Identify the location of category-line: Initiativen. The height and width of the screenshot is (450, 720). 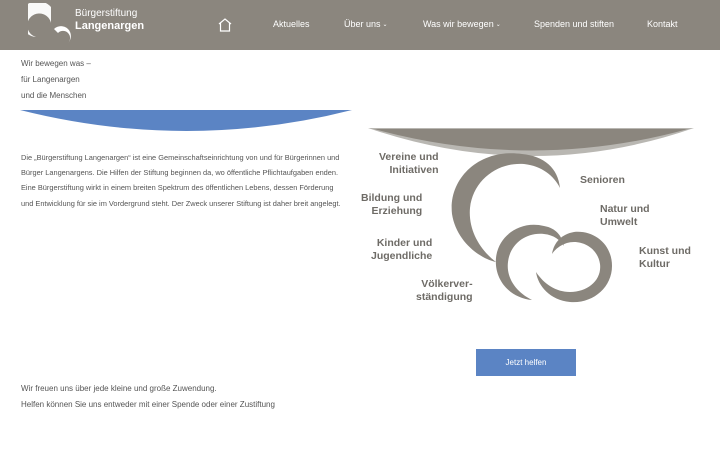
(414, 170).